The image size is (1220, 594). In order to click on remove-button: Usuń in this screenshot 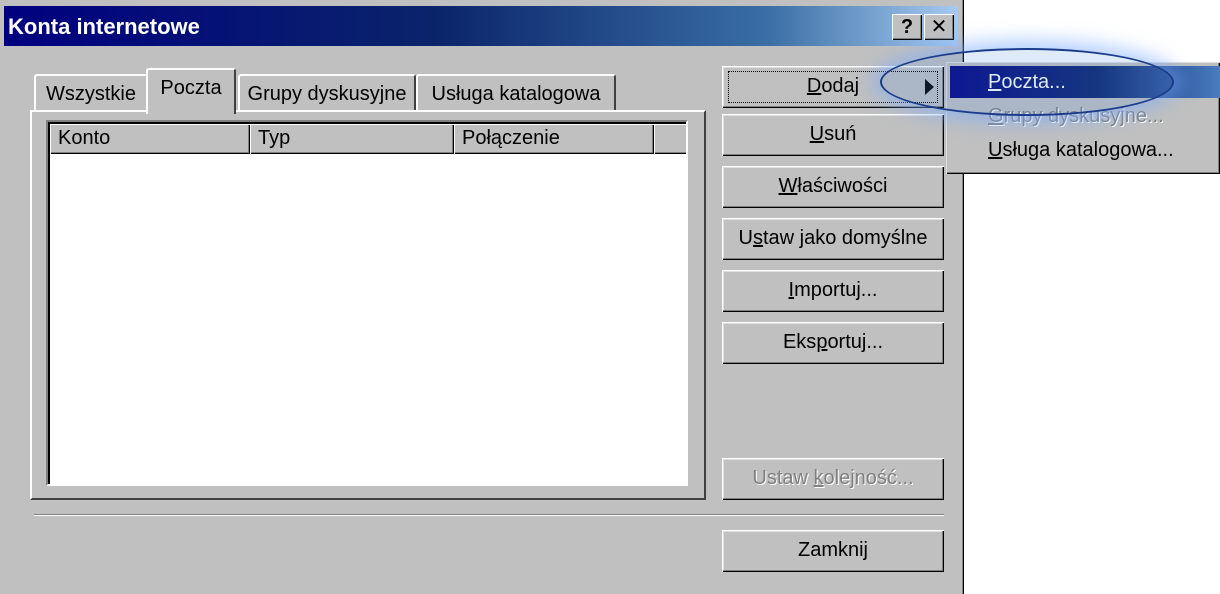, I will do `click(833, 135)`.